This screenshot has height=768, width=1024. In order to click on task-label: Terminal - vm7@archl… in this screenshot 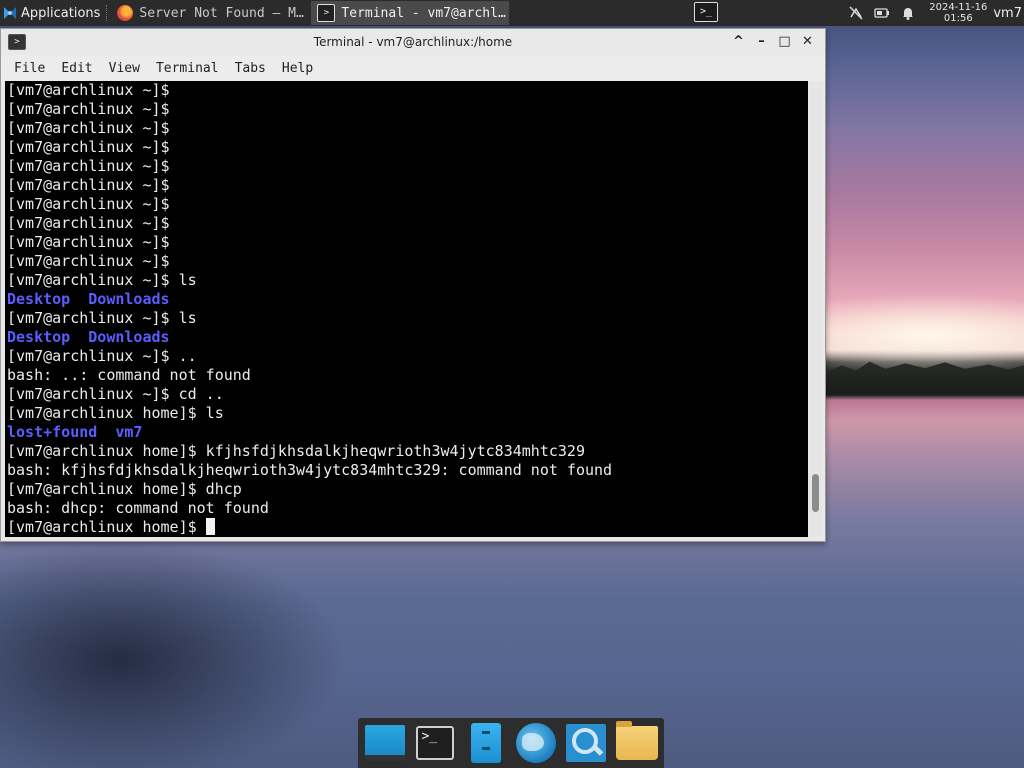, I will do `click(423, 13)`.